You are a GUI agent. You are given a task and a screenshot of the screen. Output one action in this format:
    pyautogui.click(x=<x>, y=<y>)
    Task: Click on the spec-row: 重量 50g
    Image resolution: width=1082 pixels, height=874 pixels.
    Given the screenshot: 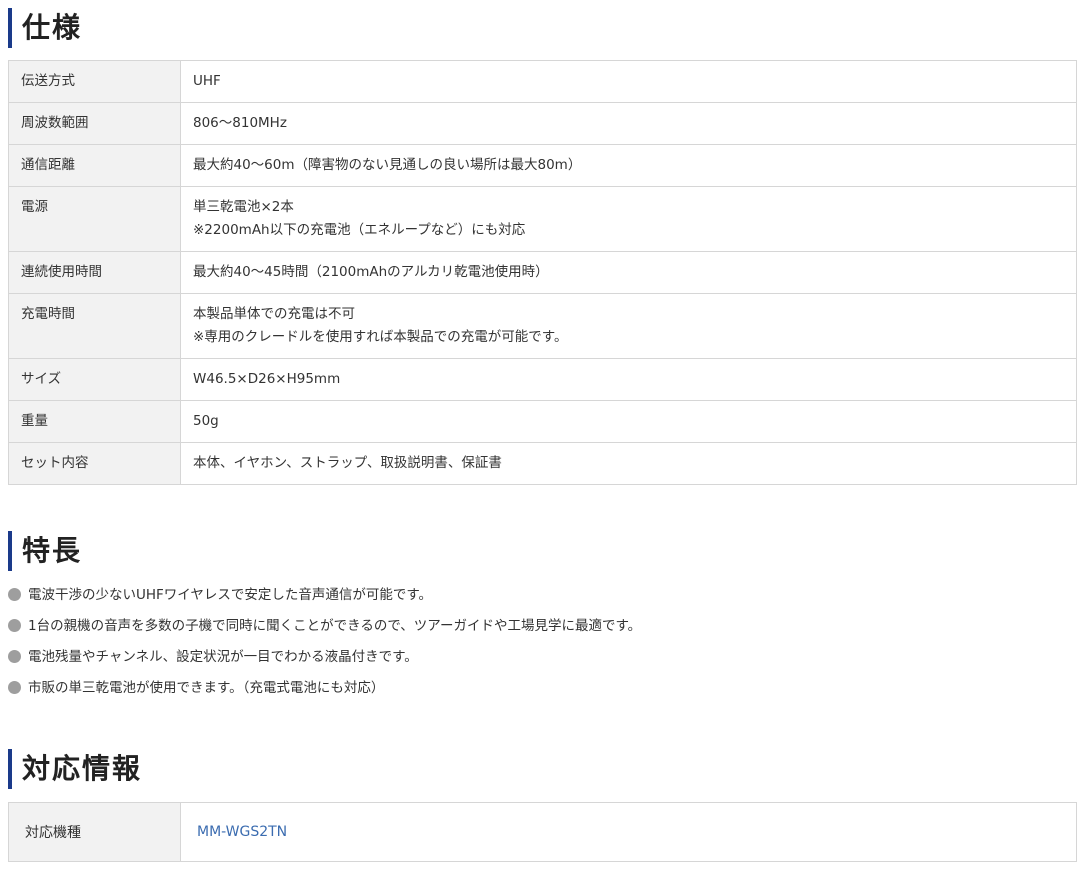 What is the action you would take?
    pyautogui.click(x=542, y=421)
    